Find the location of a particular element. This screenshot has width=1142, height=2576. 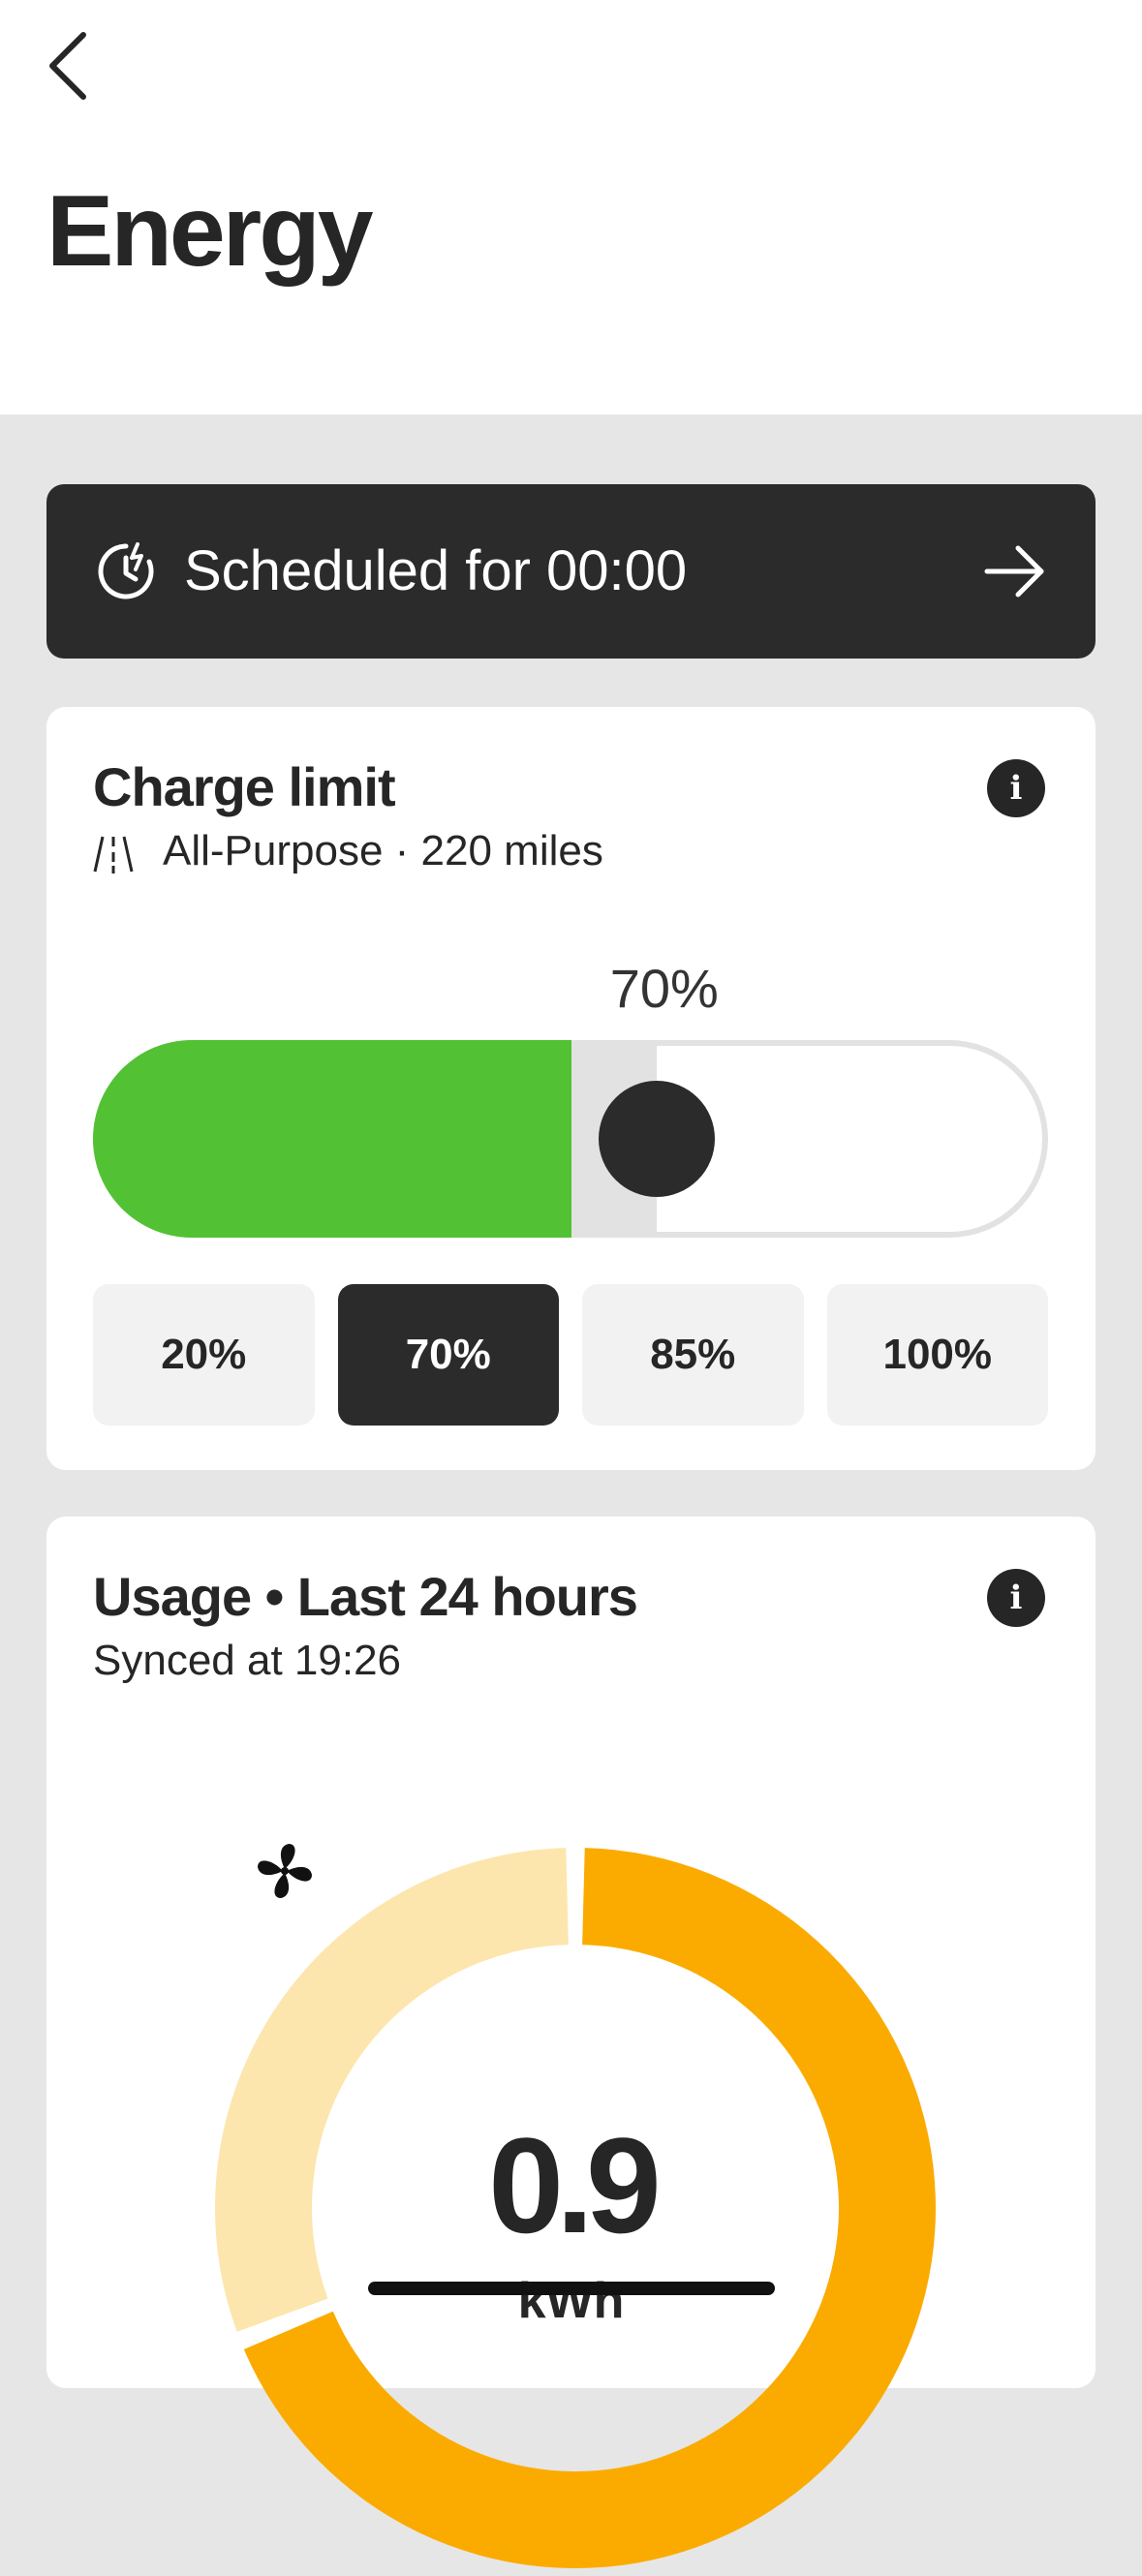

preset-row: 20% 70% 85% 100% is located at coordinates (570, 1355).